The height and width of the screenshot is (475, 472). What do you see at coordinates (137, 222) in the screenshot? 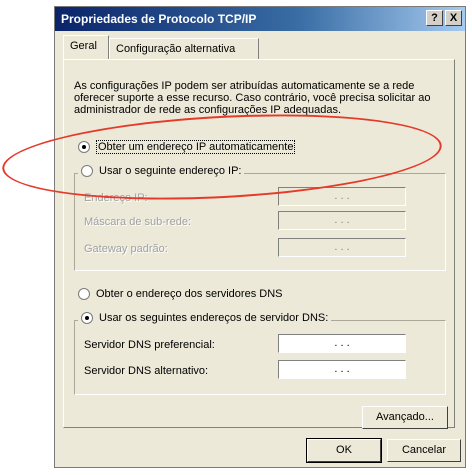
I see `subnet-mask-label: Máscara de sub-rede:` at bounding box center [137, 222].